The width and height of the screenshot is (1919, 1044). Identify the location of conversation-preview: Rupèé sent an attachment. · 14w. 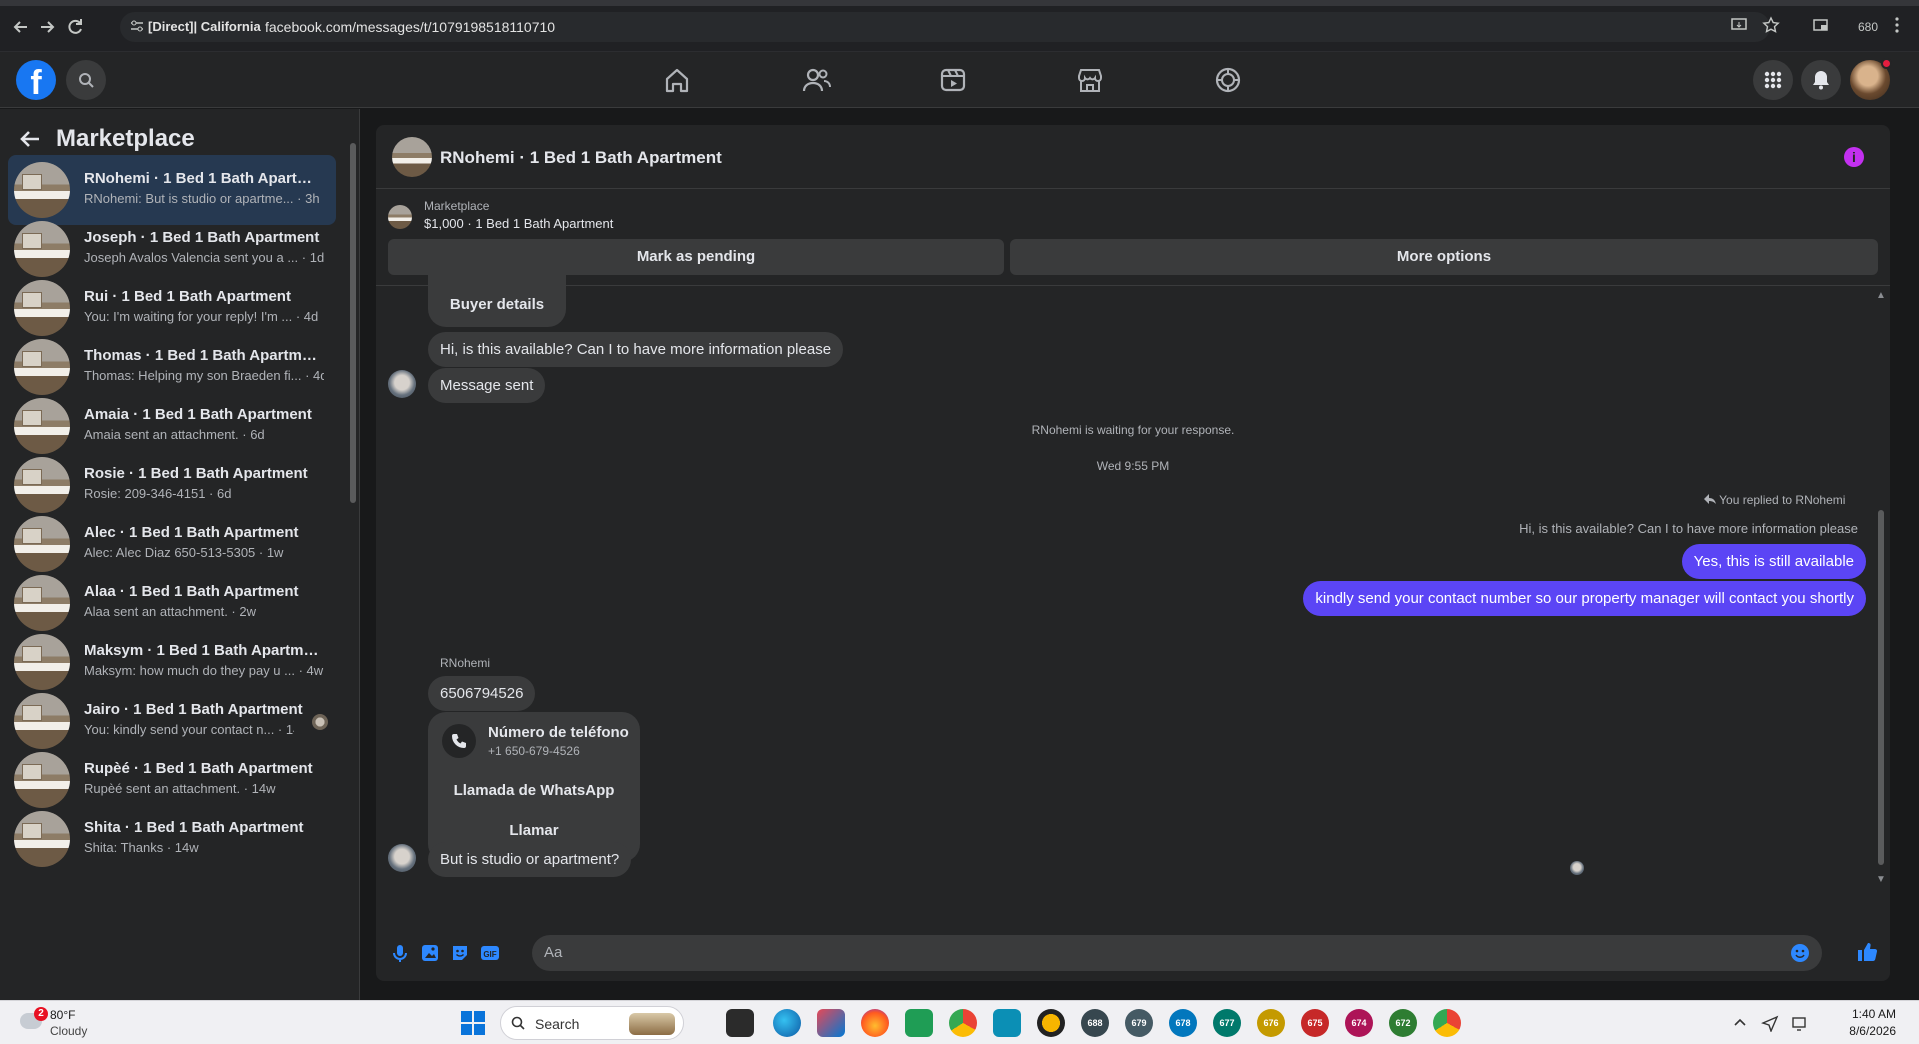
(180, 788).